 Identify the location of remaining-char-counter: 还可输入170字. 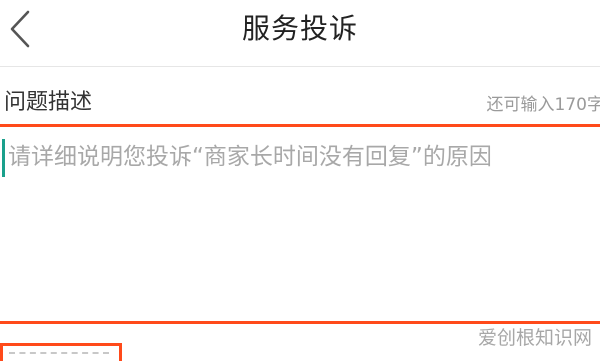
(543, 105).